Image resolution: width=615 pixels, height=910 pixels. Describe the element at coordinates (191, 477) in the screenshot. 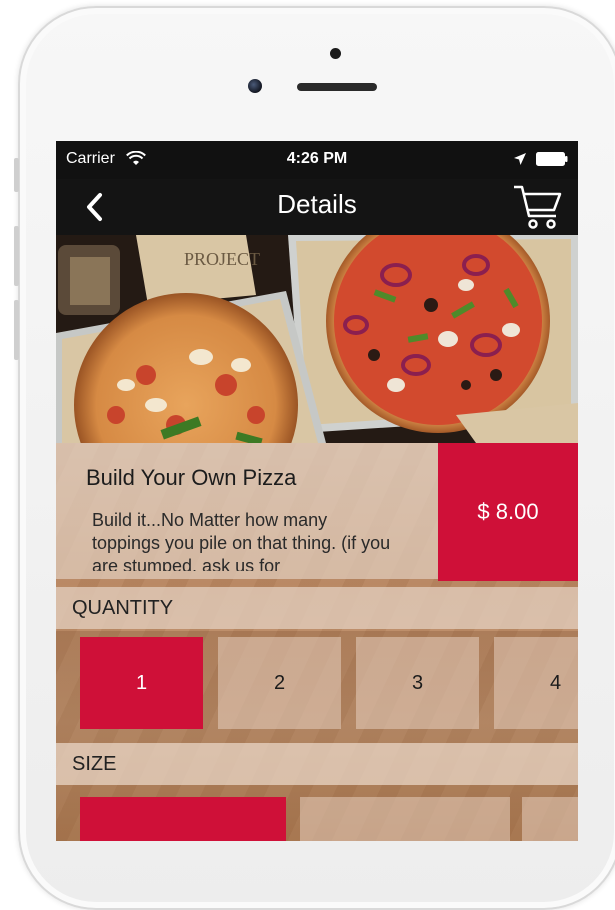

I see `item-name: Build Your Own Pizza` at that location.